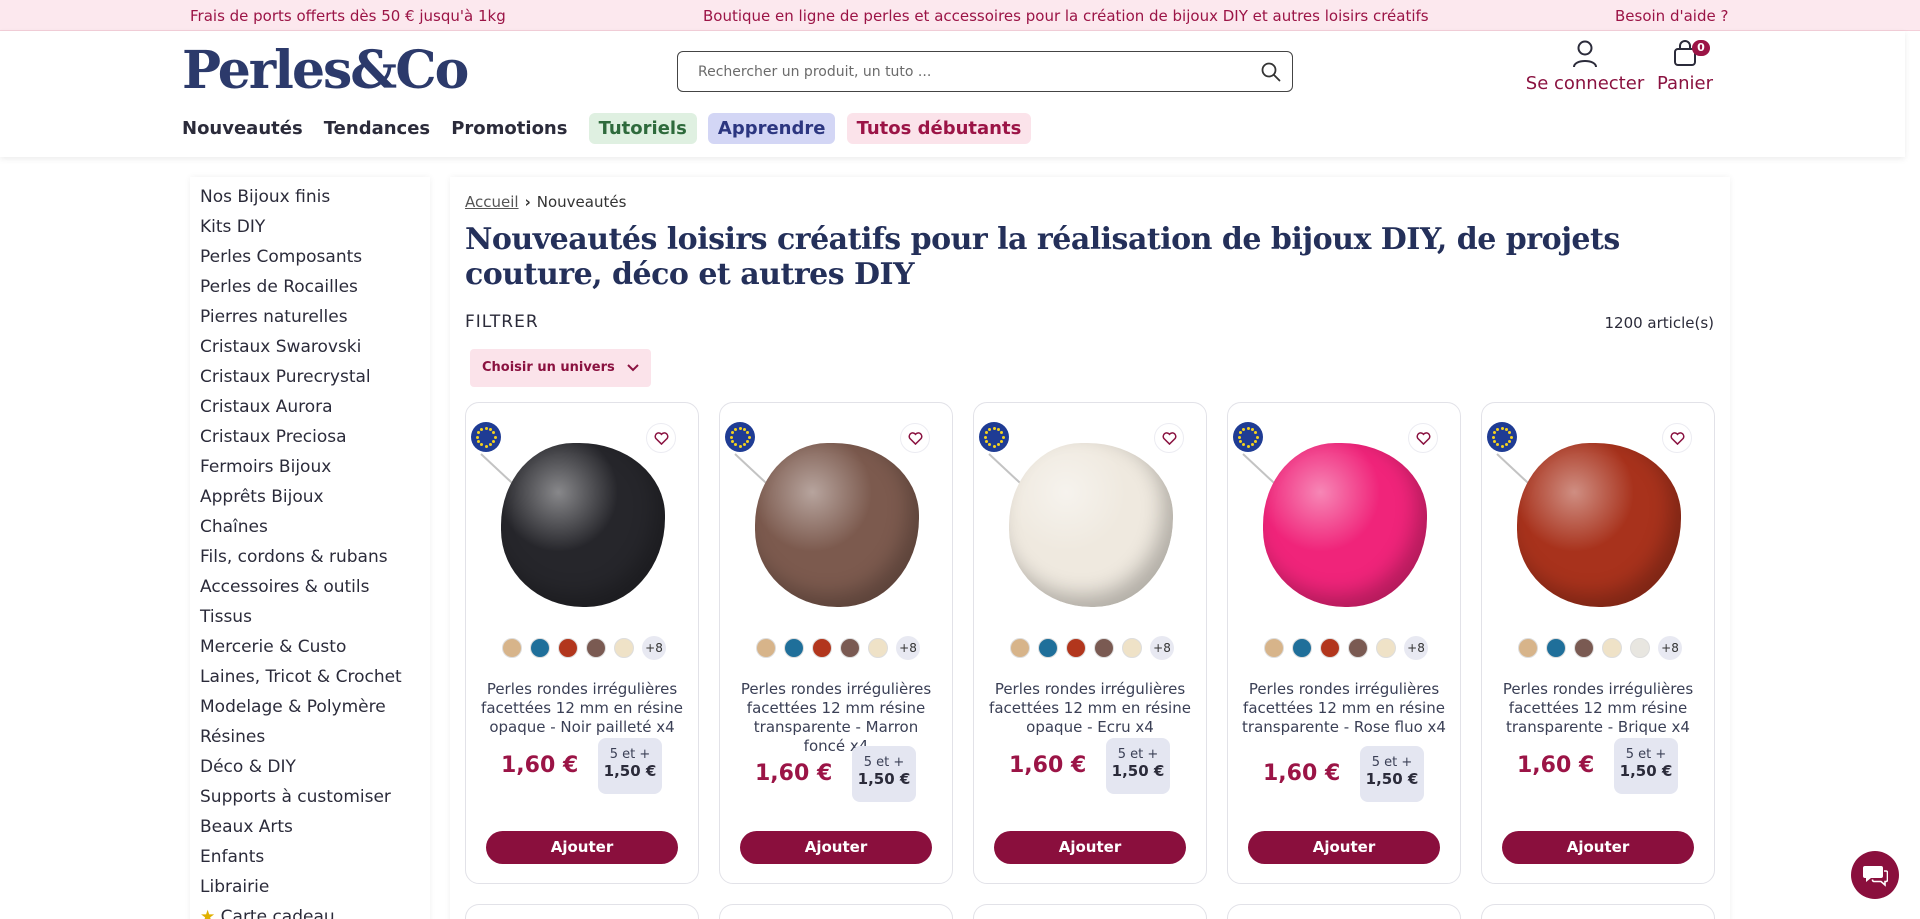 The image size is (1920, 919). Describe the element at coordinates (279, 287) in the screenshot. I see `sidebar-item: Perles de Rocailles` at that location.